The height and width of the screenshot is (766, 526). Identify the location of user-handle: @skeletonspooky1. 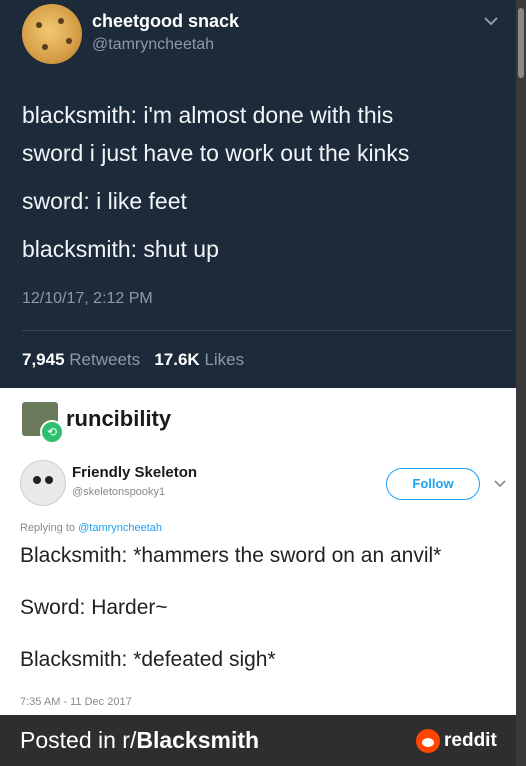
(118, 492).